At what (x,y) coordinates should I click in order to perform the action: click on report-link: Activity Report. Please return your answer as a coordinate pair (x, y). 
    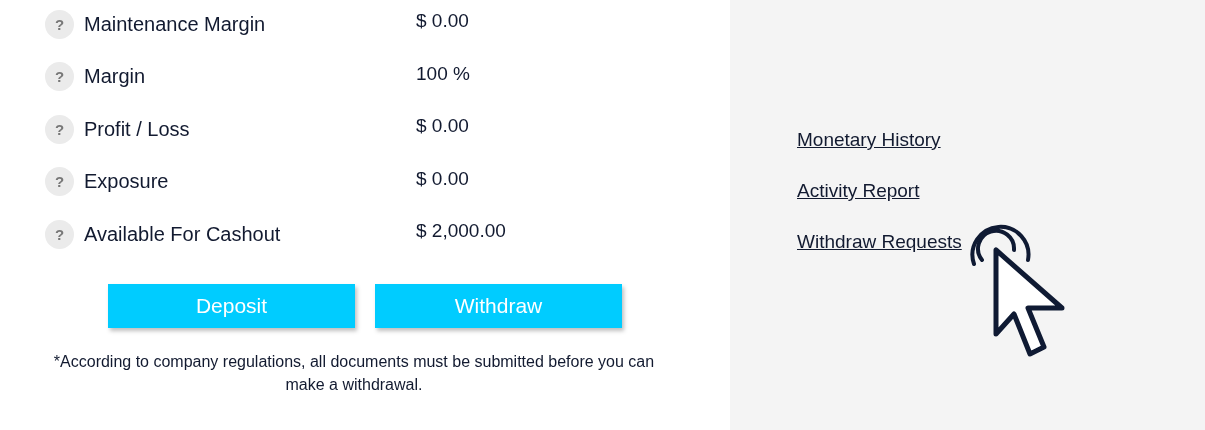
    Looking at the image, I should click on (858, 191).